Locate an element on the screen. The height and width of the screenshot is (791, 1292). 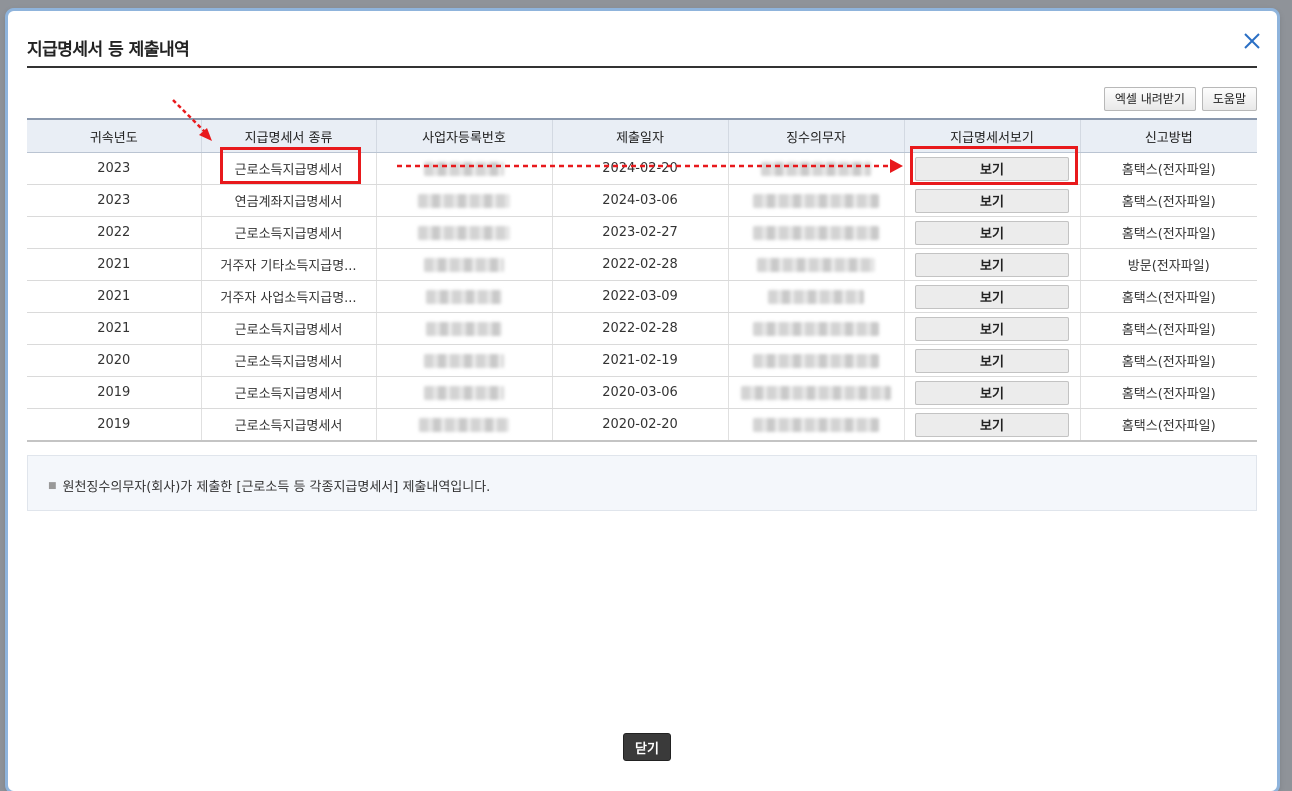
header-method: 신고방법 is located at coordinates (1168, 135).